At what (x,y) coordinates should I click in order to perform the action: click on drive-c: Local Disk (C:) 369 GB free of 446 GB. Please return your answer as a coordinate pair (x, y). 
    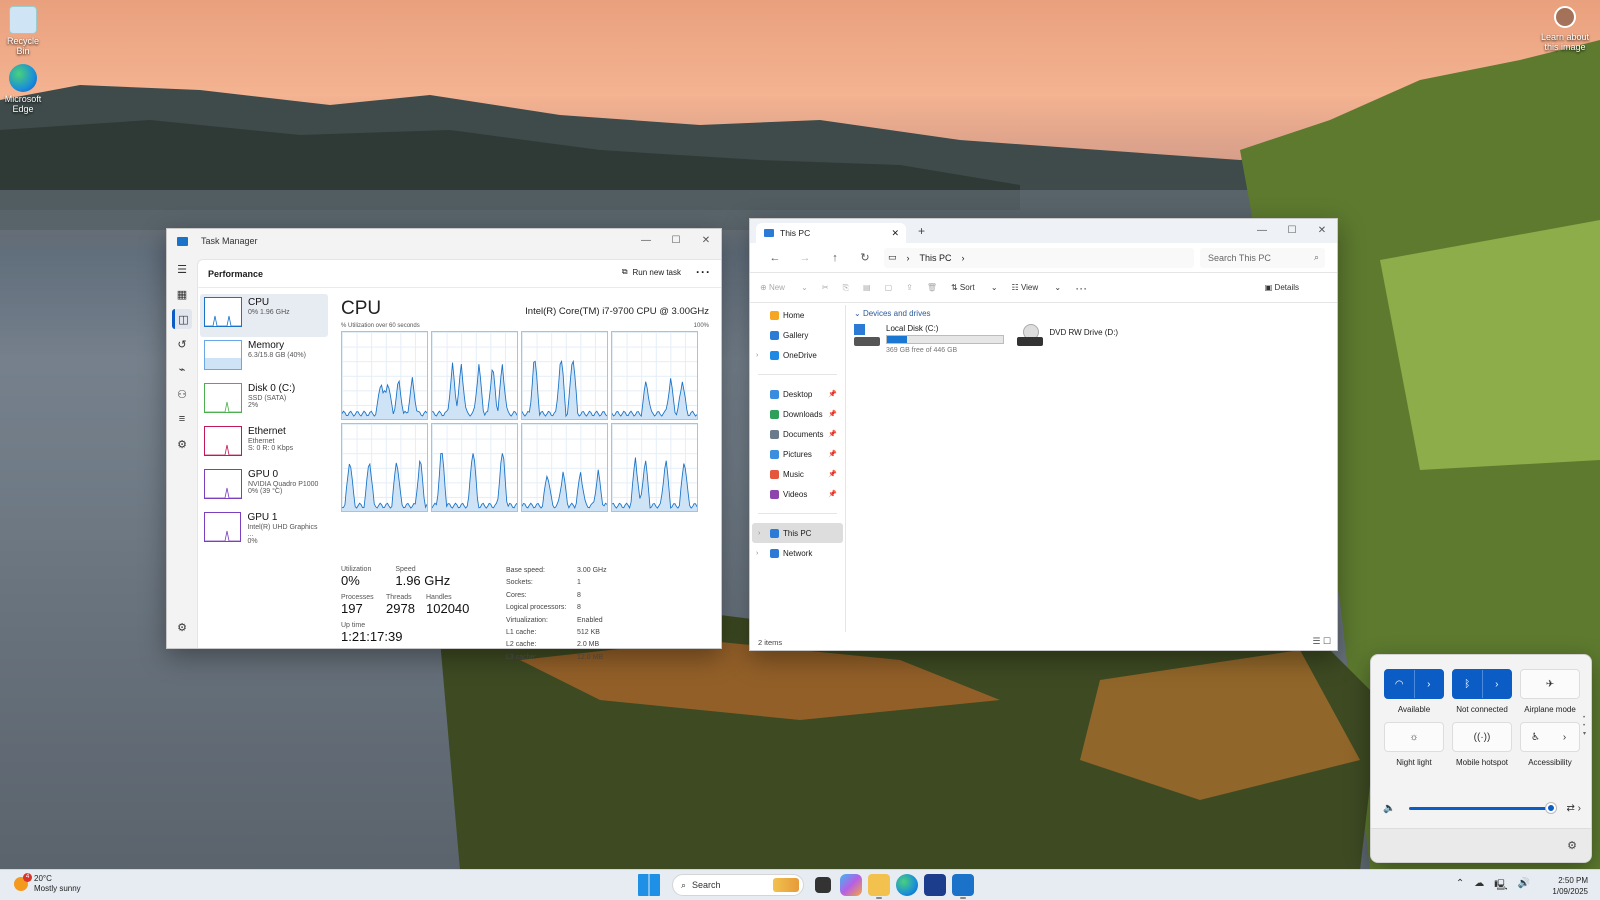
    Looking at the image, I should click on (929, 339).